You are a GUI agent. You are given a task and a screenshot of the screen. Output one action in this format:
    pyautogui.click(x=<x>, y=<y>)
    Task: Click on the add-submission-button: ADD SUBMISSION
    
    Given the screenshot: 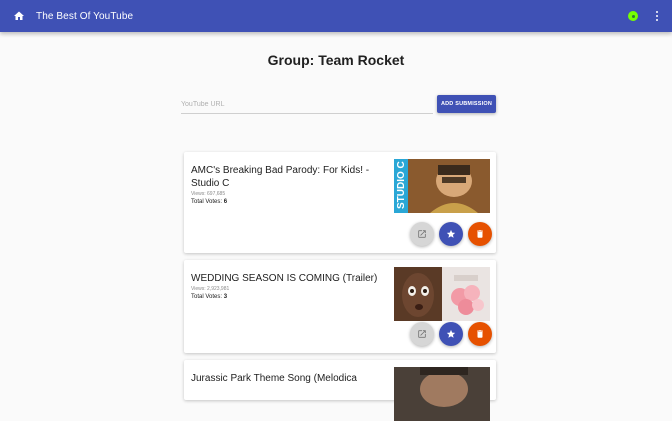 What is the action you would take?
    pyautogui.click(x=466, y=104)
    